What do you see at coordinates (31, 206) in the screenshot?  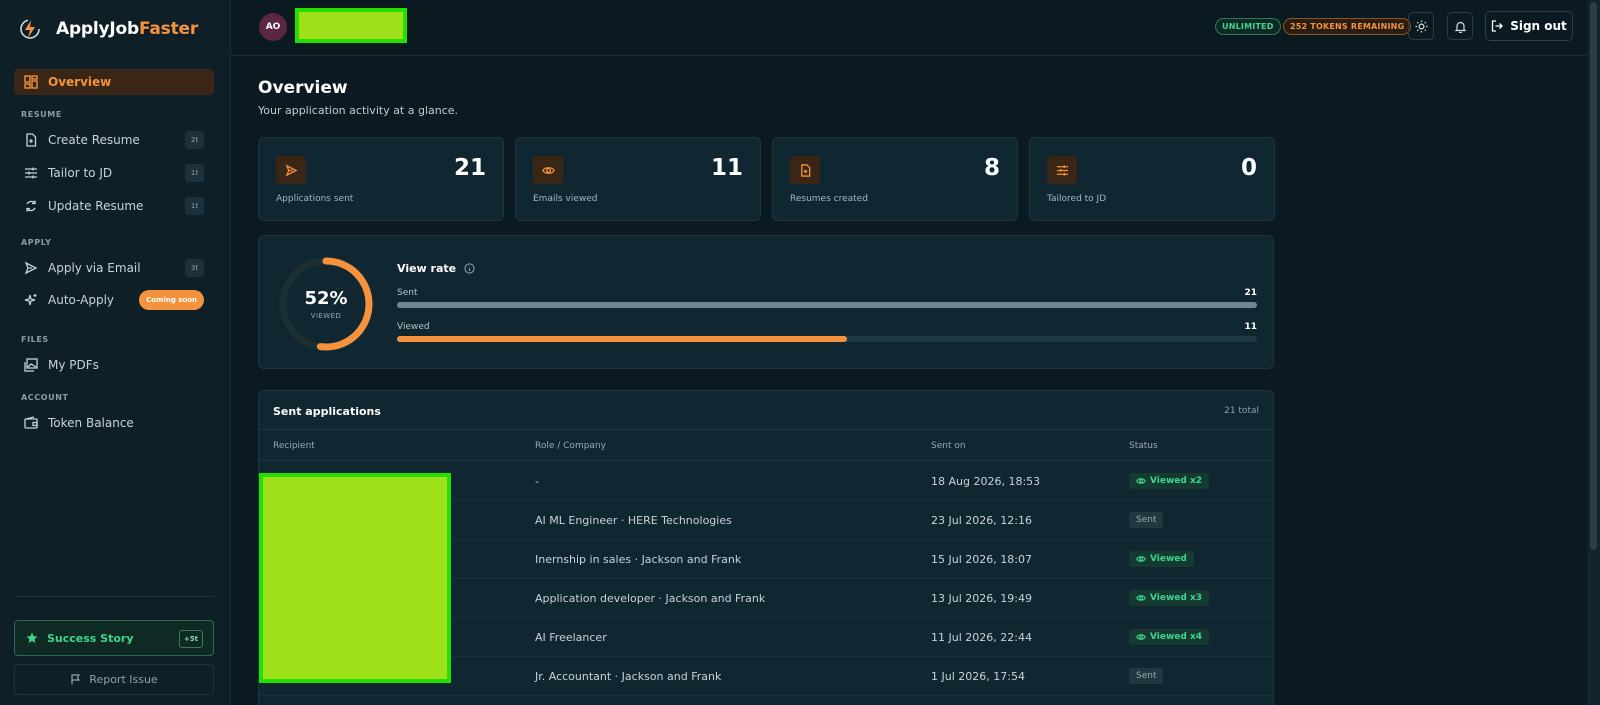 I see `refresh-icon` at bounding box center [31, 206].